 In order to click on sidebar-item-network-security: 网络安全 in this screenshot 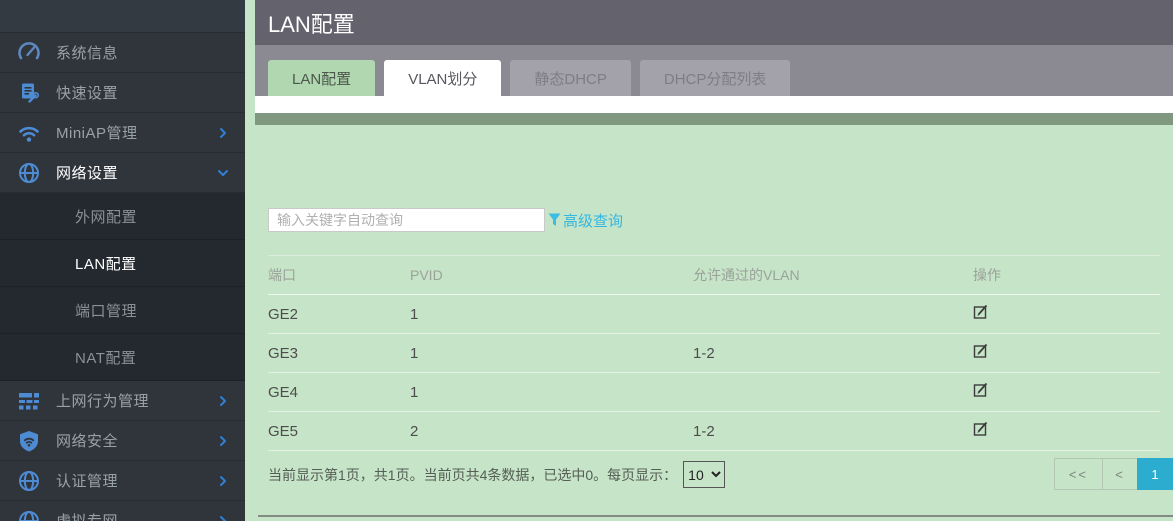, I will do `click(122, 441)`.